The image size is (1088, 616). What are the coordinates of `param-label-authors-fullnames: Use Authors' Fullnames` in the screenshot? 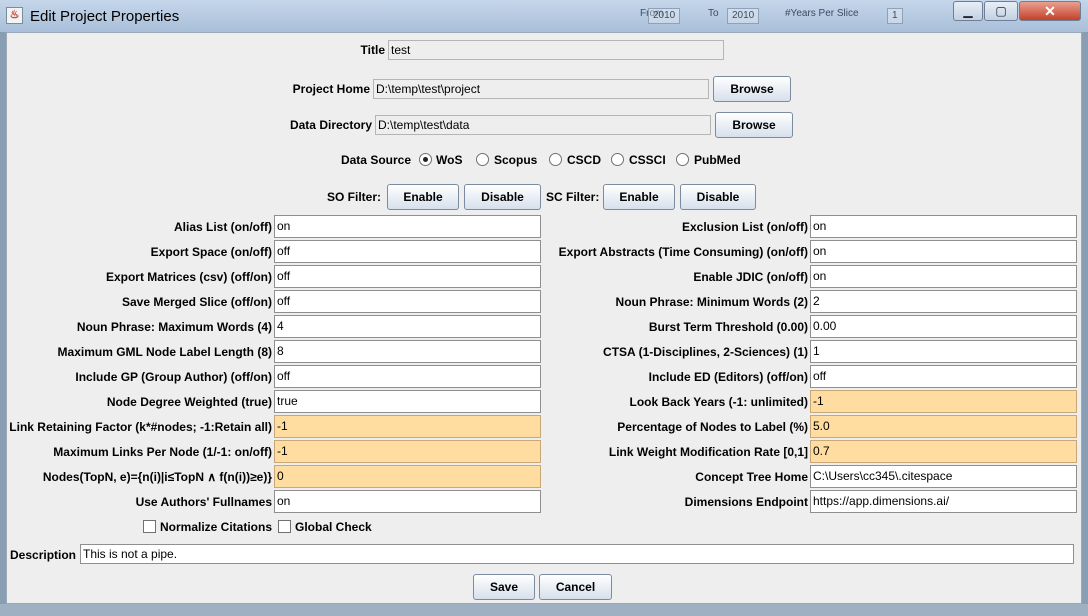 It's located at (203, 502).